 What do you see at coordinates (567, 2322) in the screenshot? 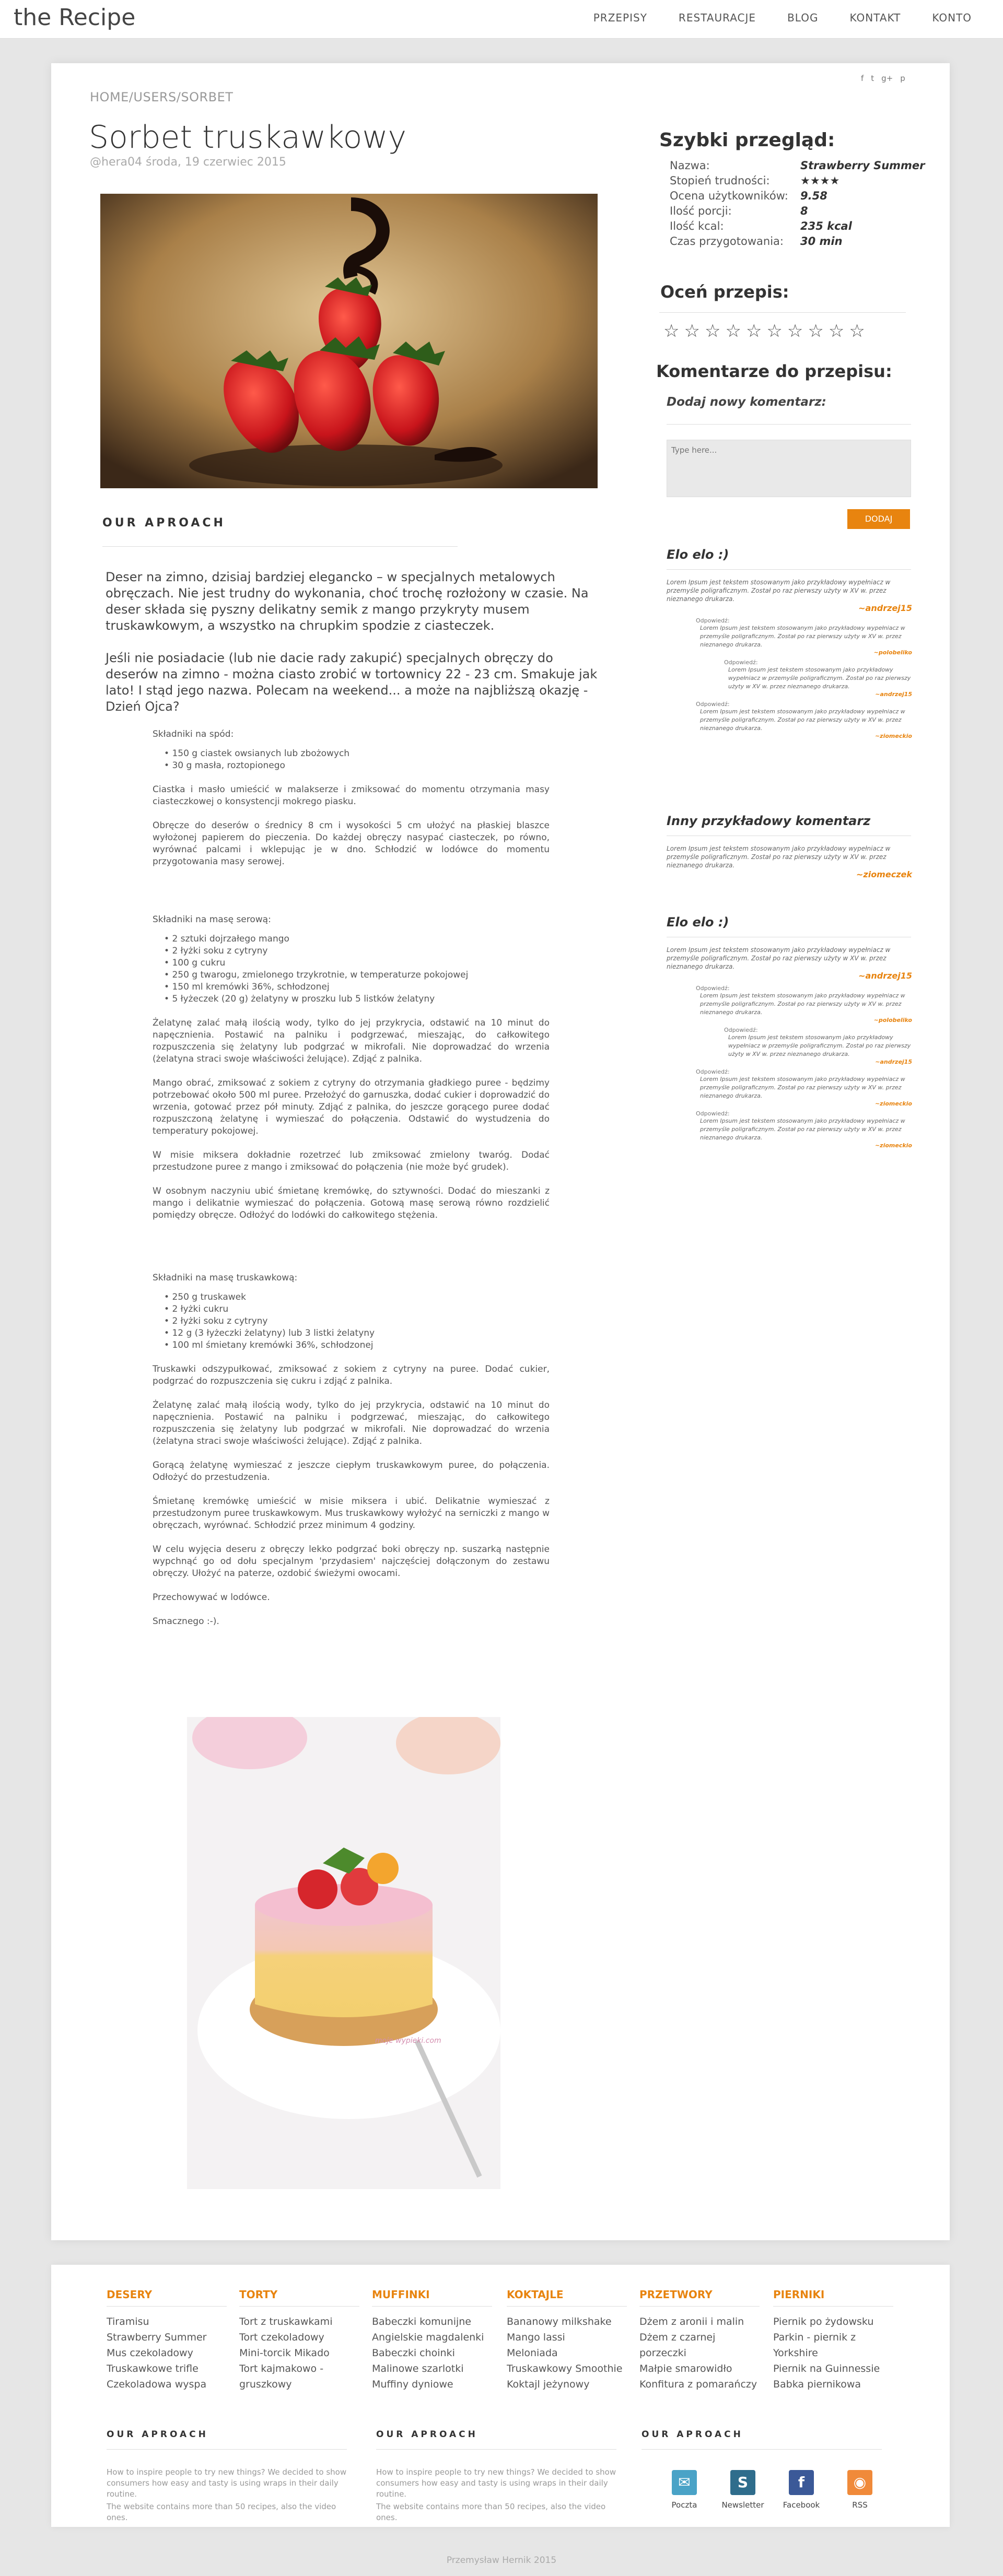
I see `footer-link: Bananowy milkshake` at bounding box center [567, 2322].